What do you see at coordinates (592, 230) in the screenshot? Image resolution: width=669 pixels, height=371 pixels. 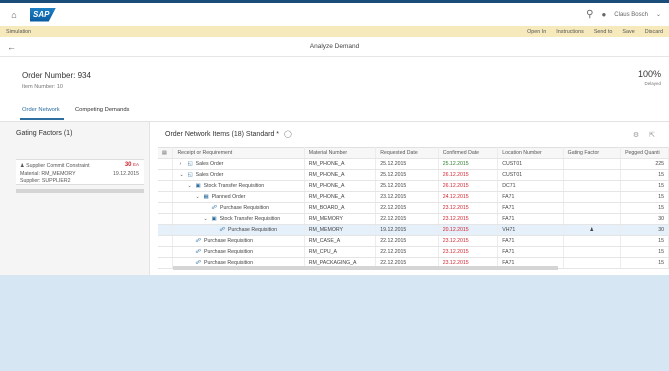 I see `gating-factor-icon: ♟` at bounding box center [592, 230].